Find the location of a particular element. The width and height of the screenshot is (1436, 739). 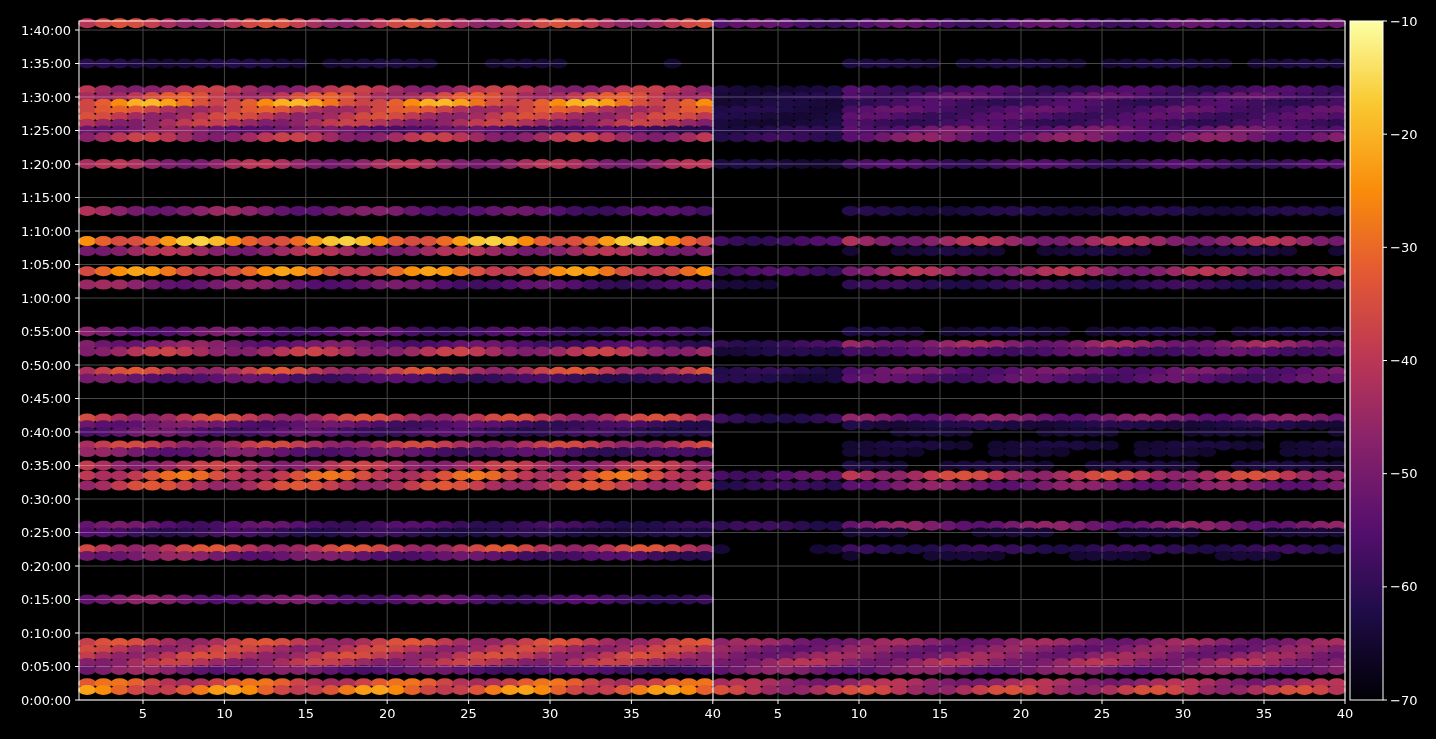

y-tick-label: 0:00:00 is located at coordinates (45, 700).